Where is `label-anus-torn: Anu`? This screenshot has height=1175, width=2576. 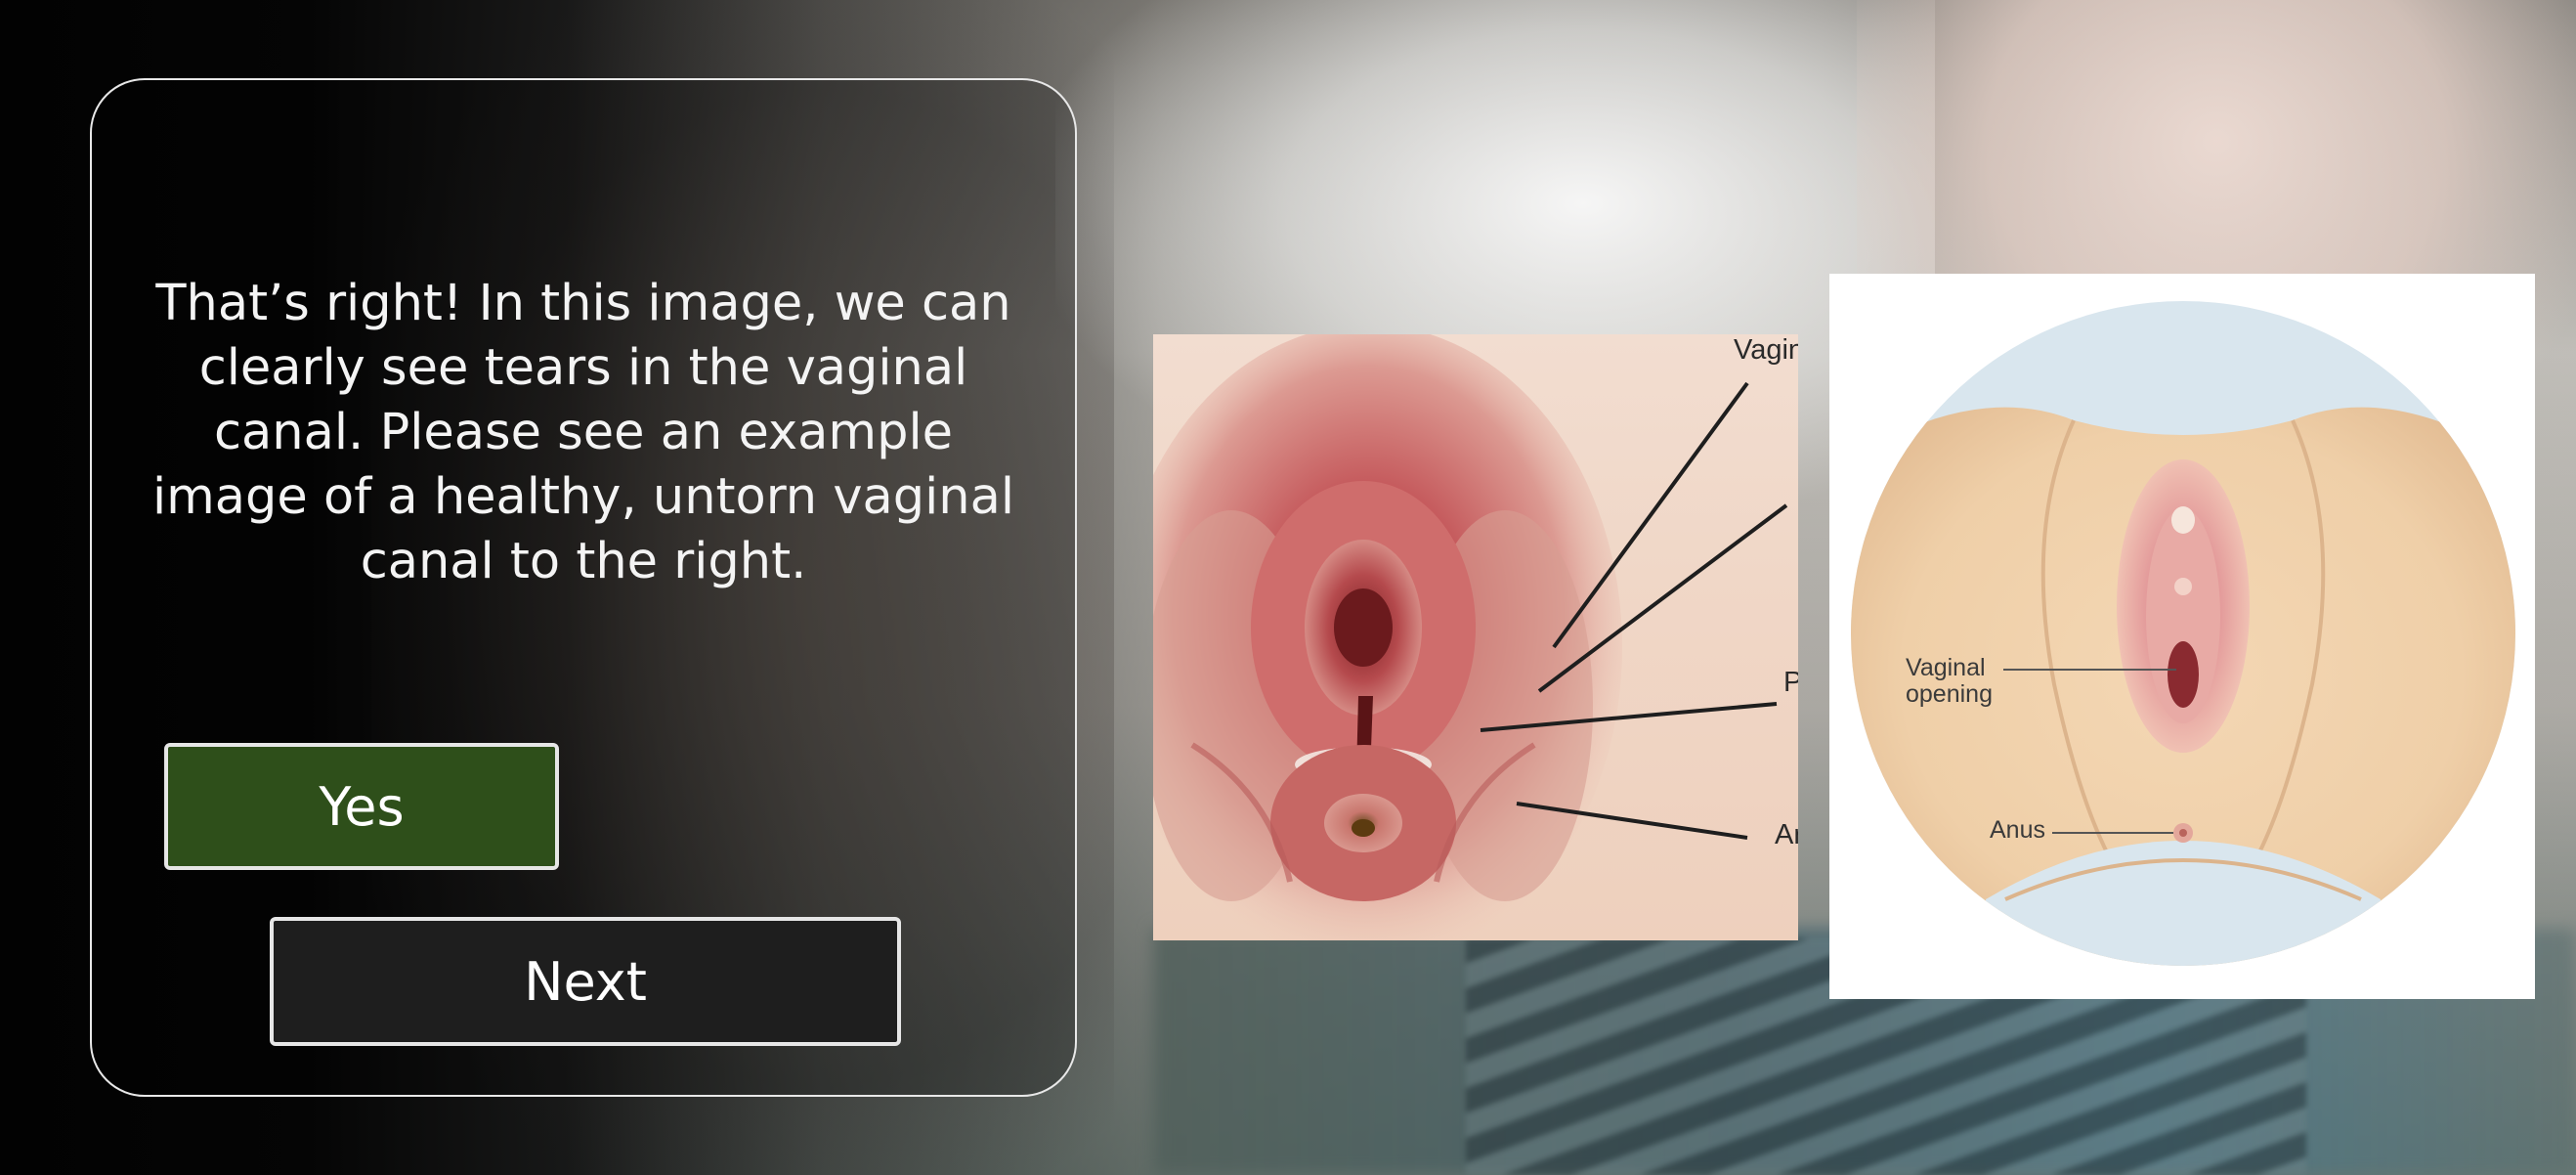 label-anus-torn: Anu is located at coordinates (1786, 834).